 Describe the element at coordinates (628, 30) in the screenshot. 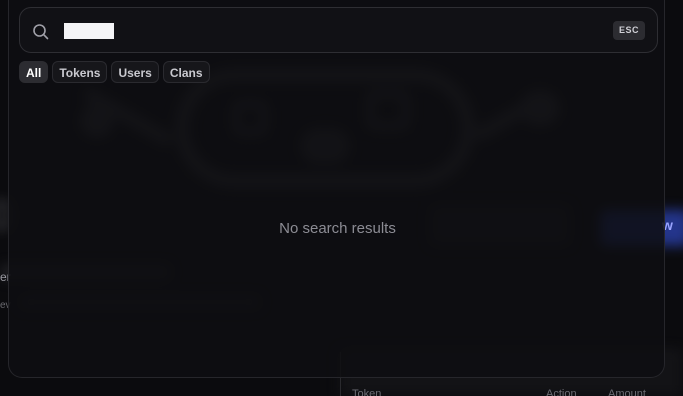

I see `esc-close-button: ESC` at that location.